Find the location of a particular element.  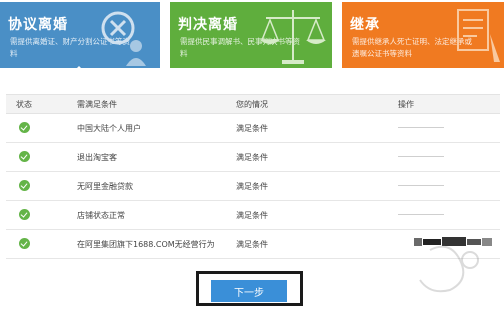

next-button-highlight: 下一步 is located at coordinates (249, 288).